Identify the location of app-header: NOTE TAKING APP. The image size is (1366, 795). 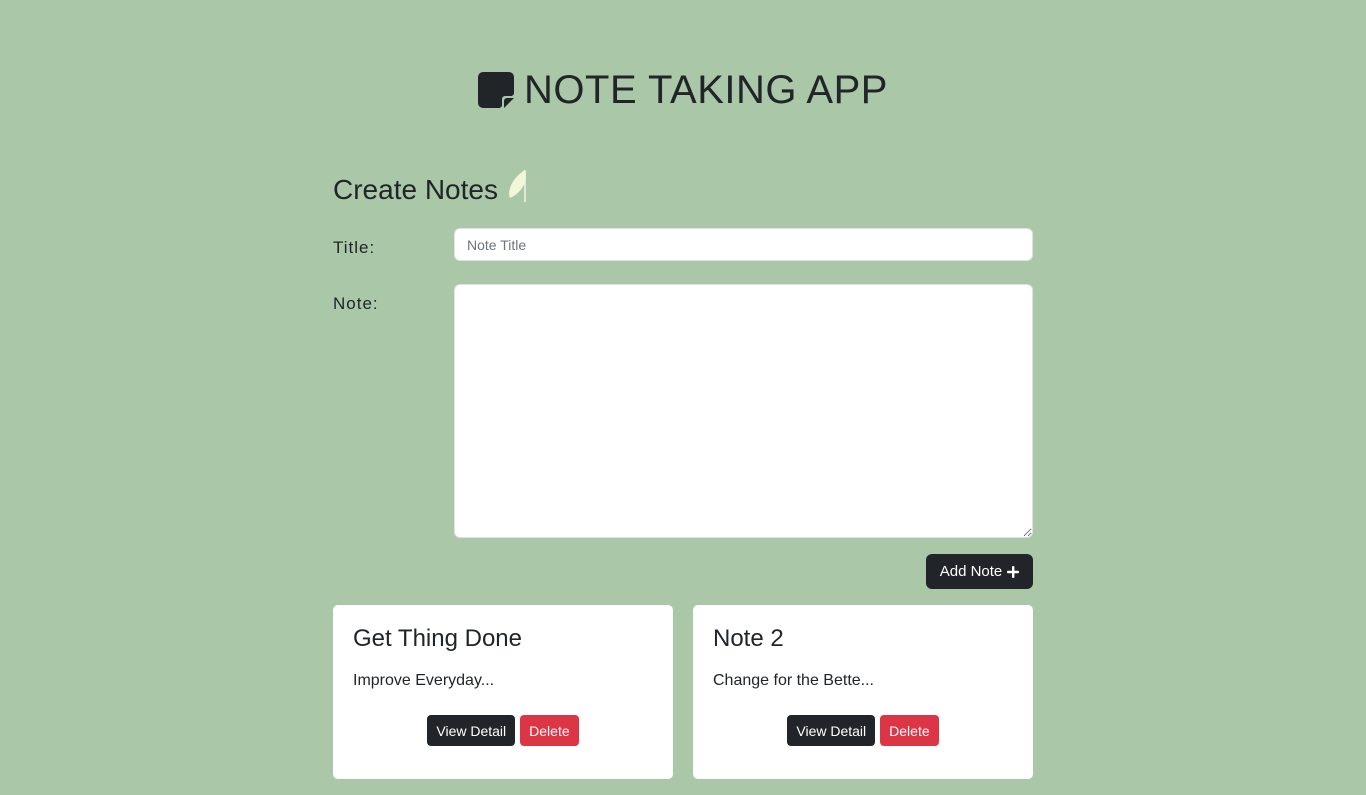
(683, 90).